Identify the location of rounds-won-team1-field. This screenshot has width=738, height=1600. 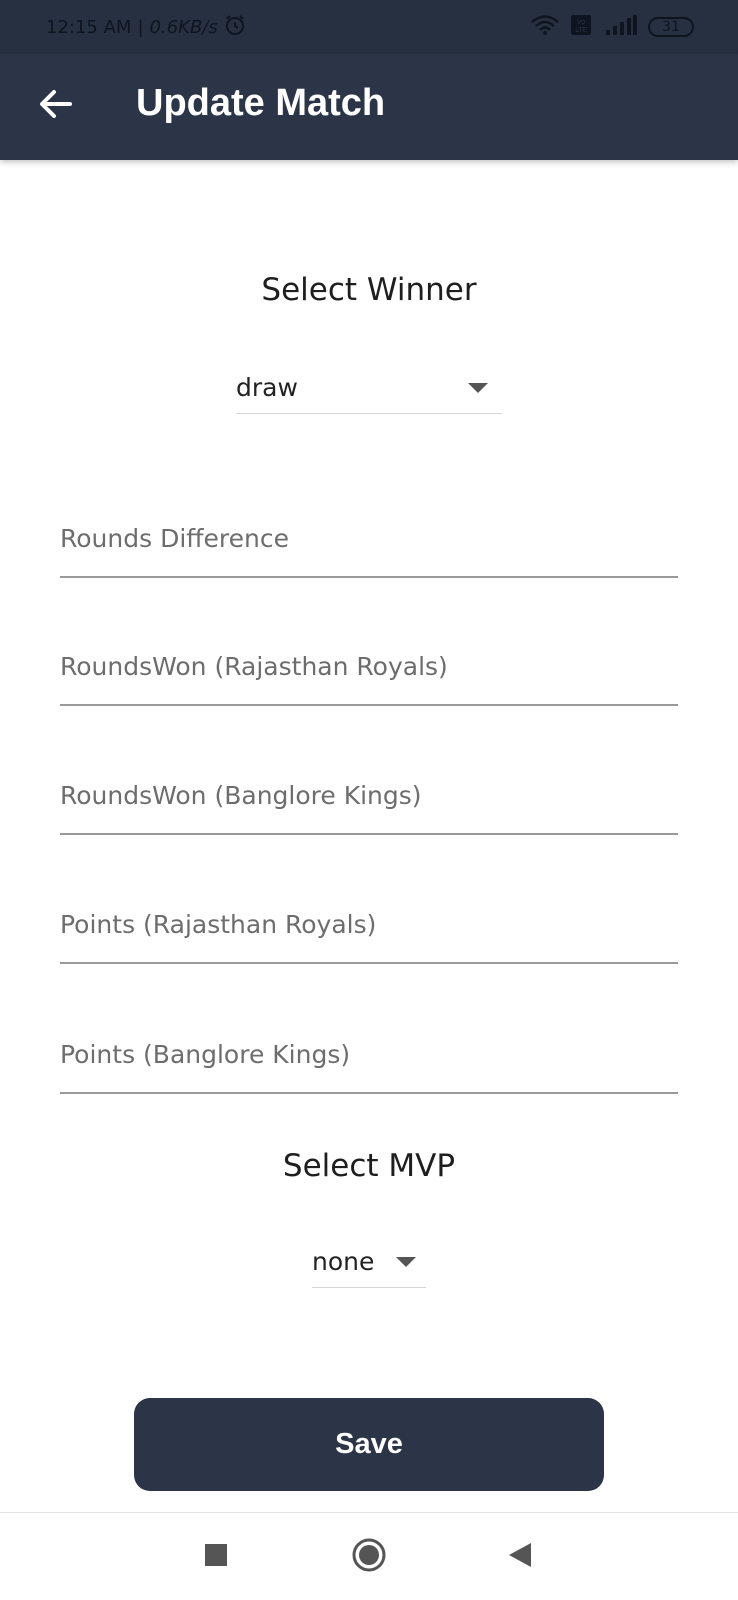
(369, 671).